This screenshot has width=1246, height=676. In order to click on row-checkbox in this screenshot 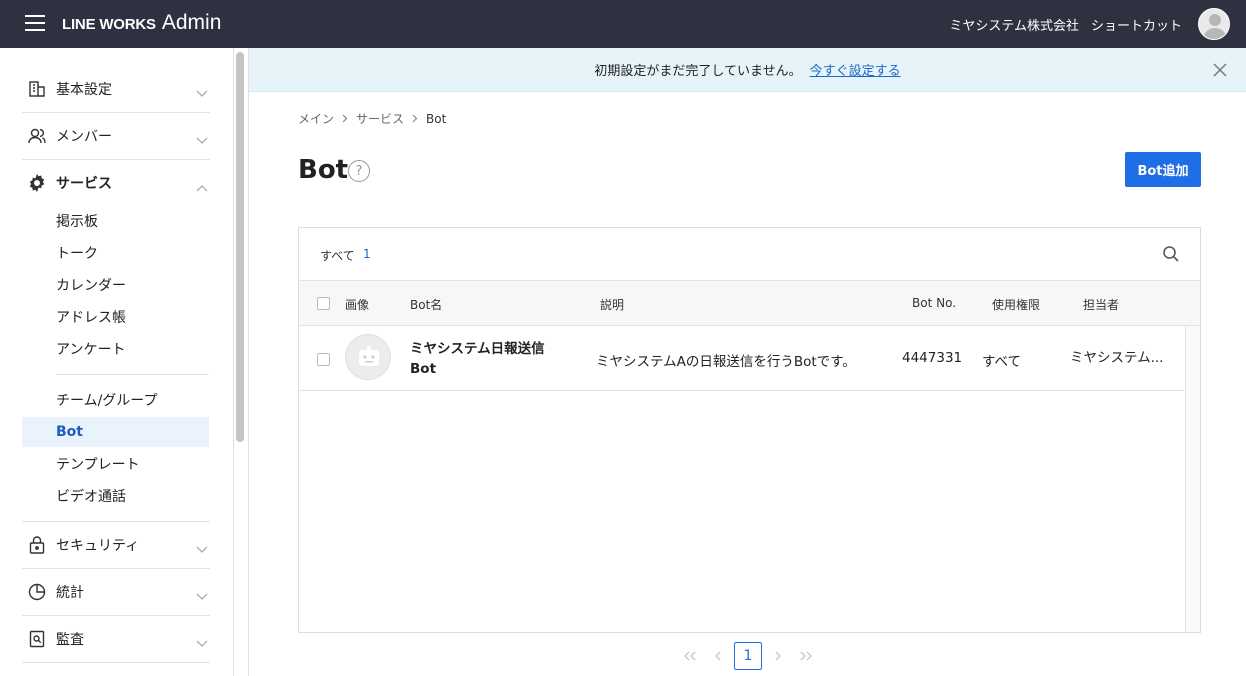, I will do `click(323, 359)`.